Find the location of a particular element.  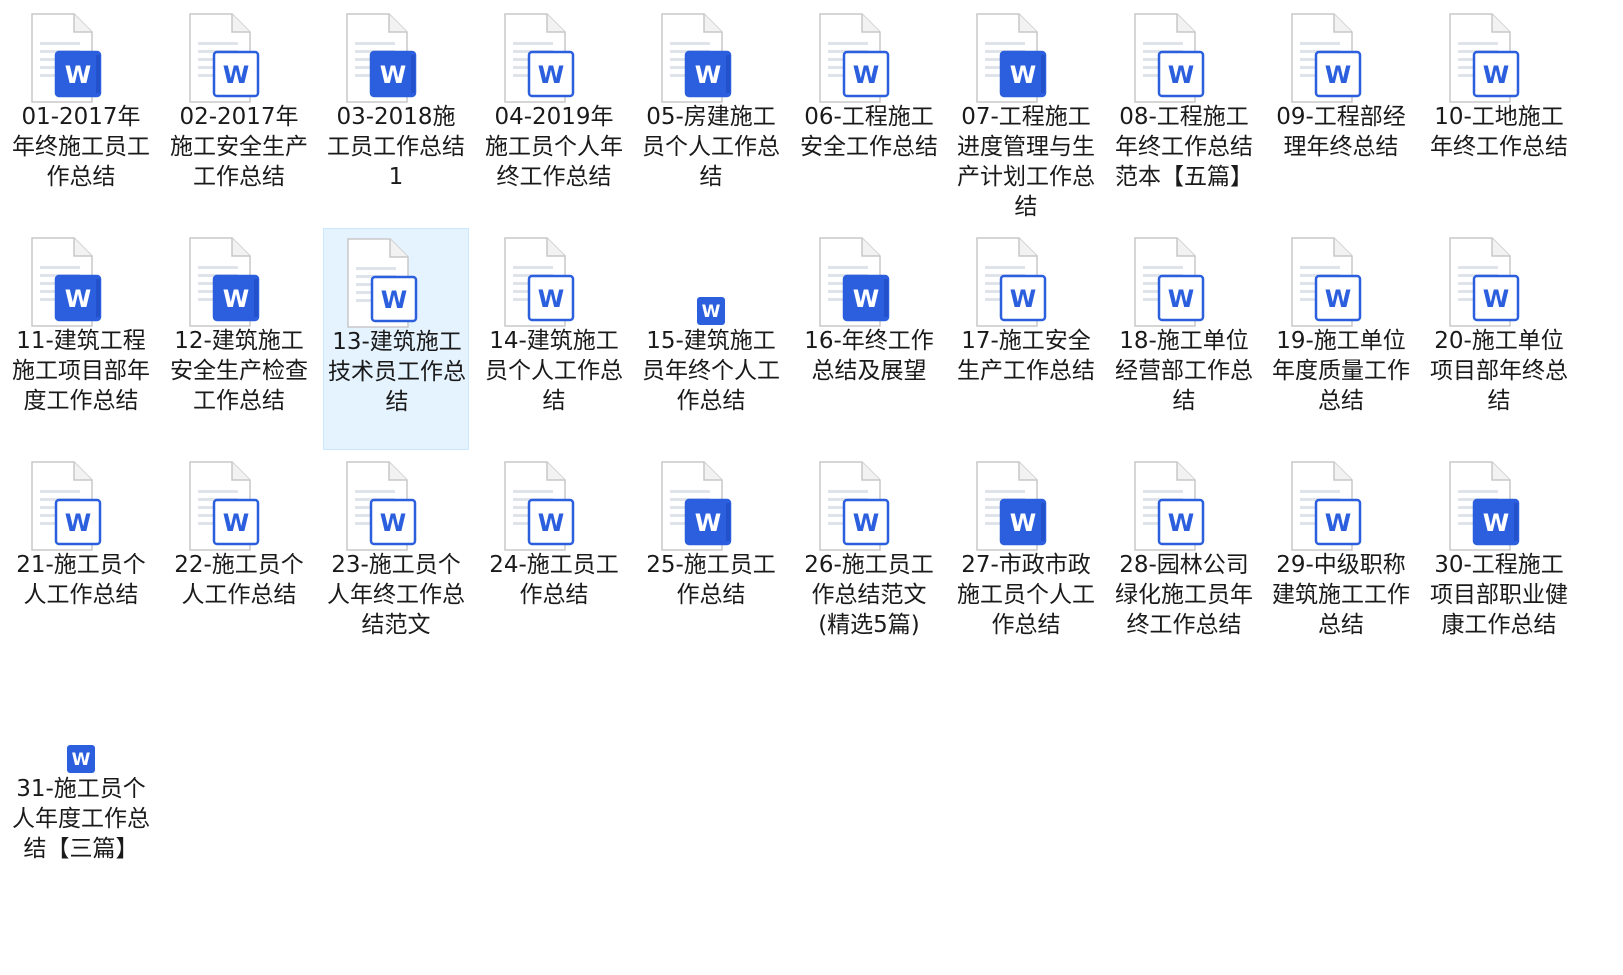

file-name-label: 02-2017年施工安全生产工作总结 is located at coordinates (239, 147).